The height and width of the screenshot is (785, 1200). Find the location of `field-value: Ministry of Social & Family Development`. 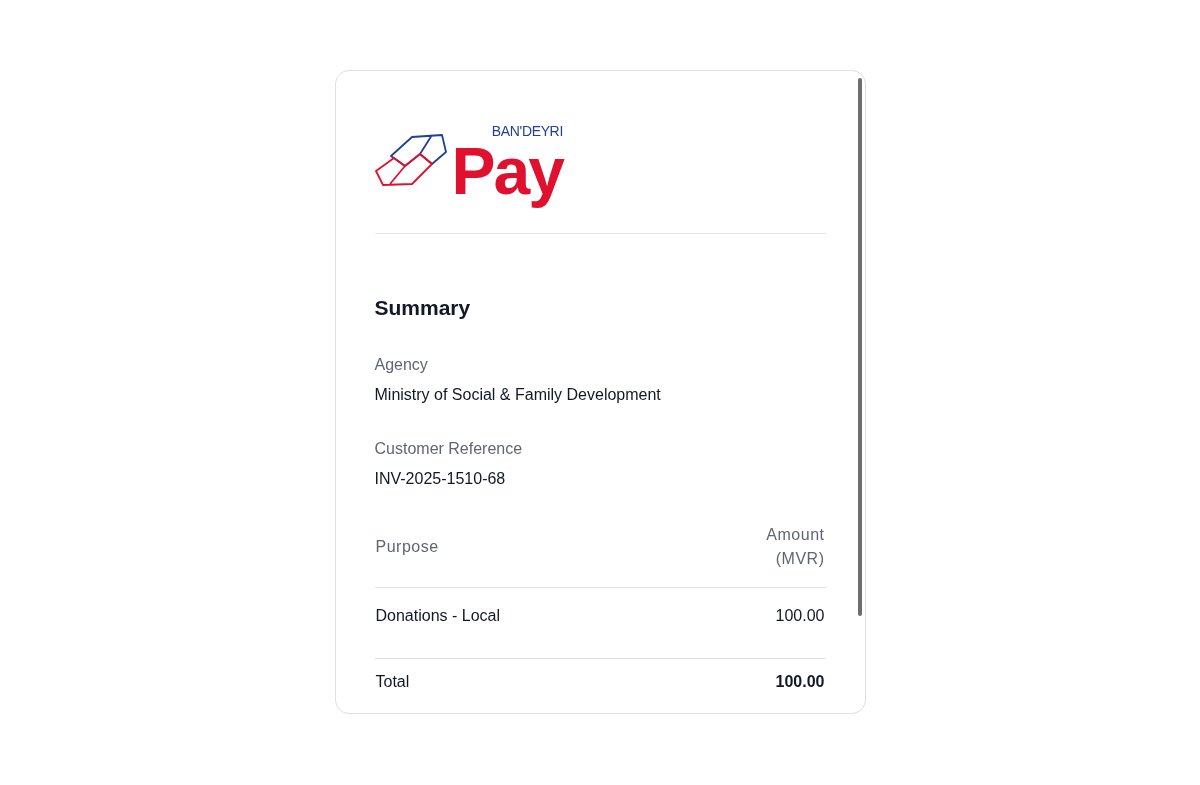

field-value: Ministry of Social & Family Development is located at coordinates (518, 395).